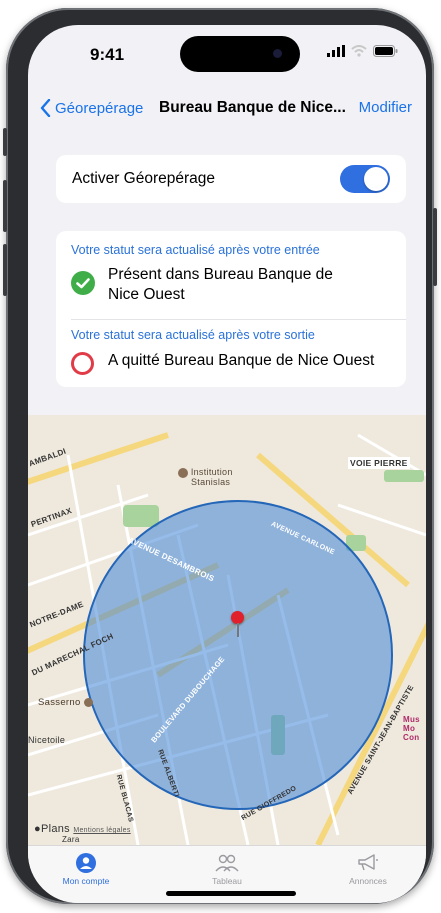  What do you see at coordinates (71, 839) in the screenshot?
I see `map-label-zara: Zara` at bounding box center [71, 839].